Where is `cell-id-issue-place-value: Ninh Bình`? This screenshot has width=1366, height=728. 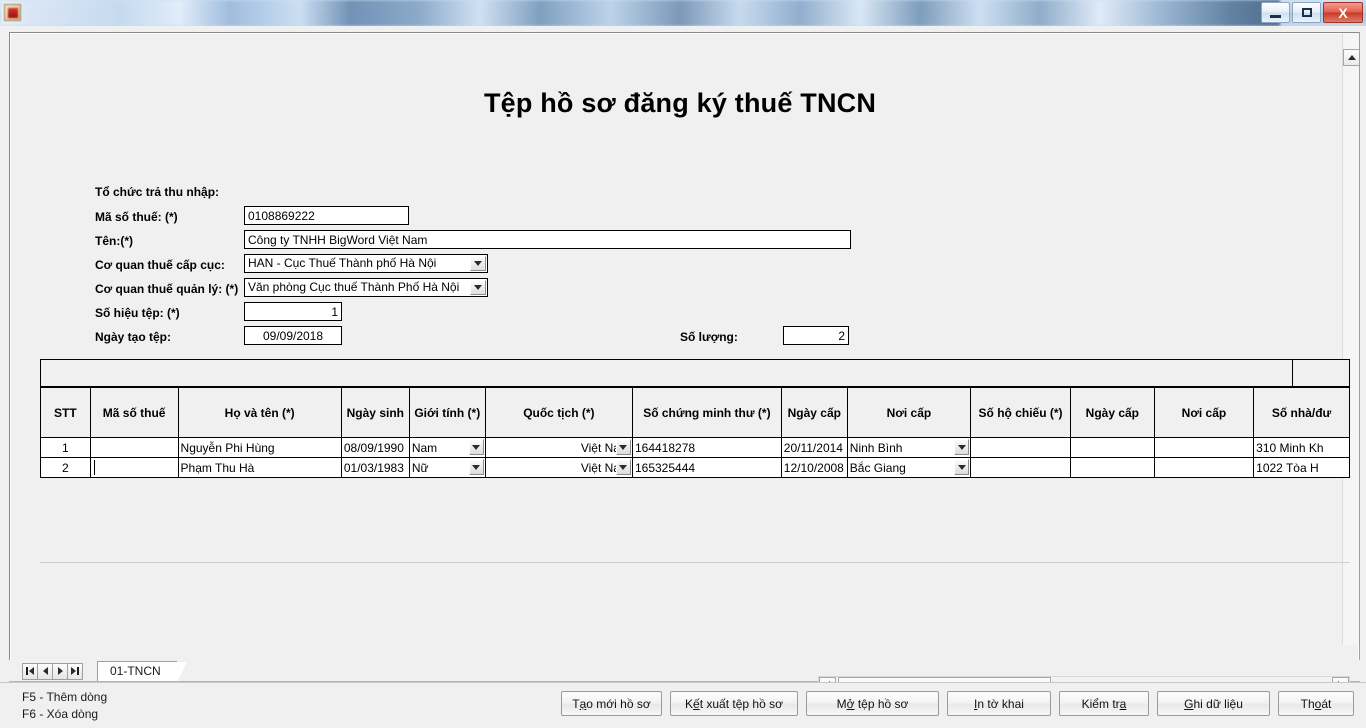
cell-id-issue-place-value: Ninh Bình is located at coordinates (876, 447).